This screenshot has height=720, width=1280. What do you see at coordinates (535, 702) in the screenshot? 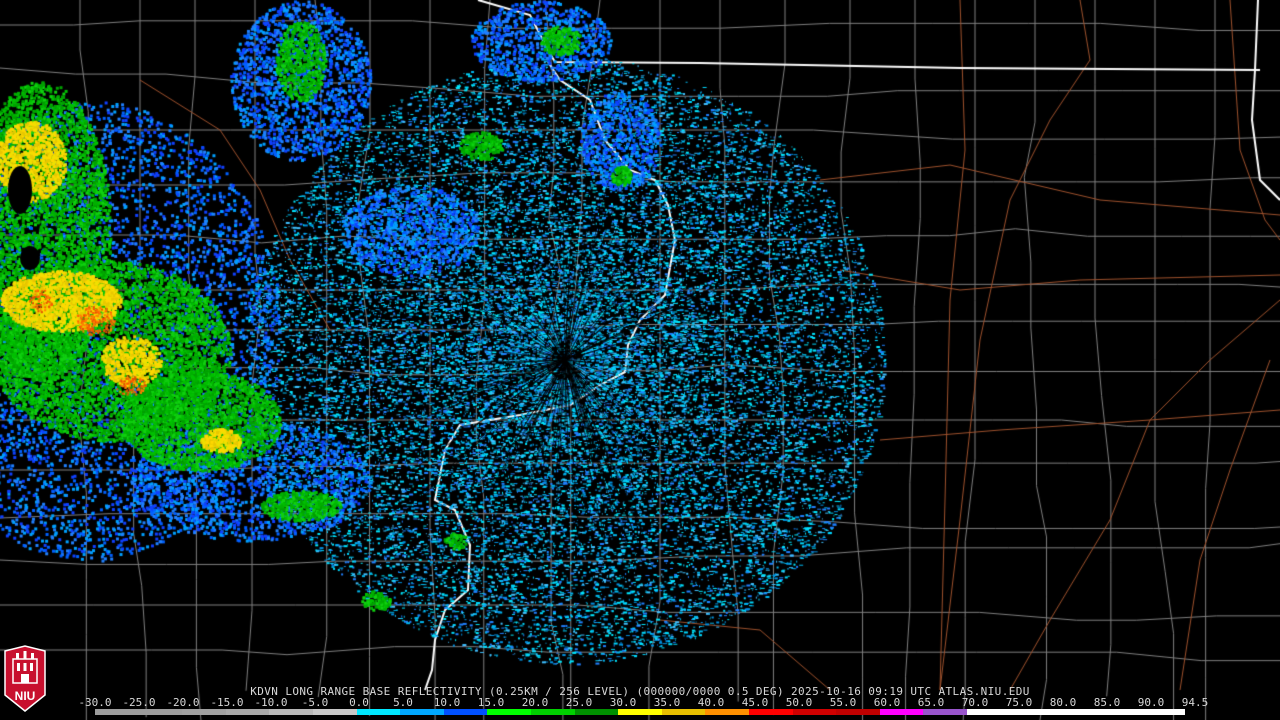
I see `scale-label: 20.0` at bounding box center [535, 702].